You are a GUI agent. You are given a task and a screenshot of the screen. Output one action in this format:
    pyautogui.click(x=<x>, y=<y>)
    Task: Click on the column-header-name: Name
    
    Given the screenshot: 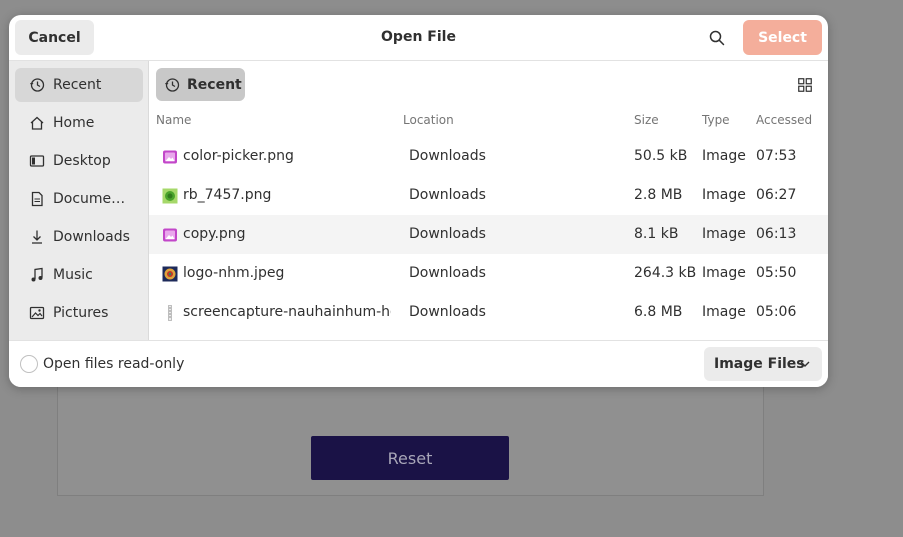 What is the action you would take?
    pyautogui.click(x=173, y=120)
    